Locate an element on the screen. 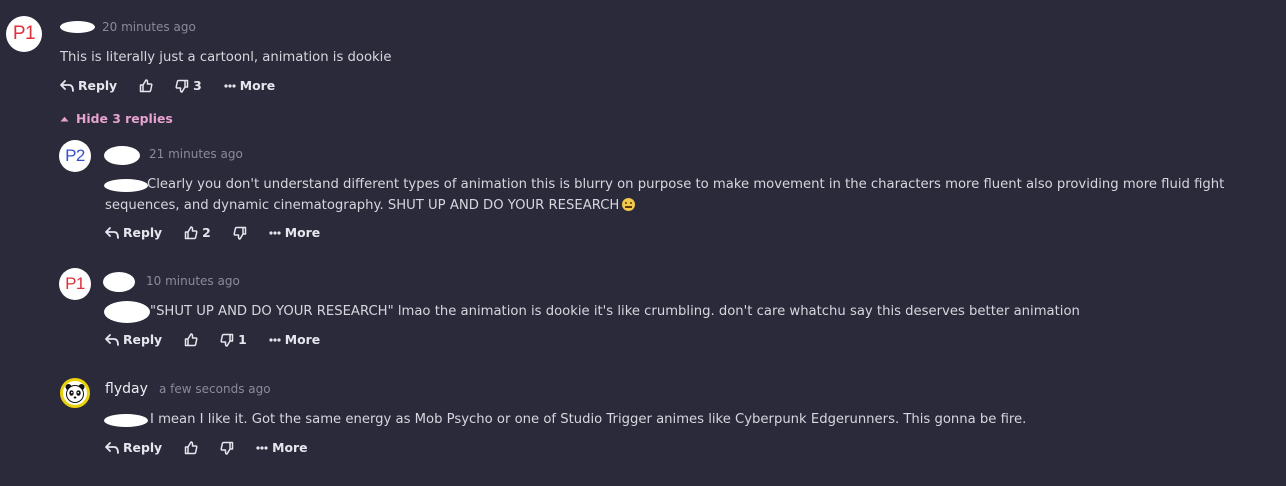  expressionless-face-emoji is located at coordinates (629, 204).